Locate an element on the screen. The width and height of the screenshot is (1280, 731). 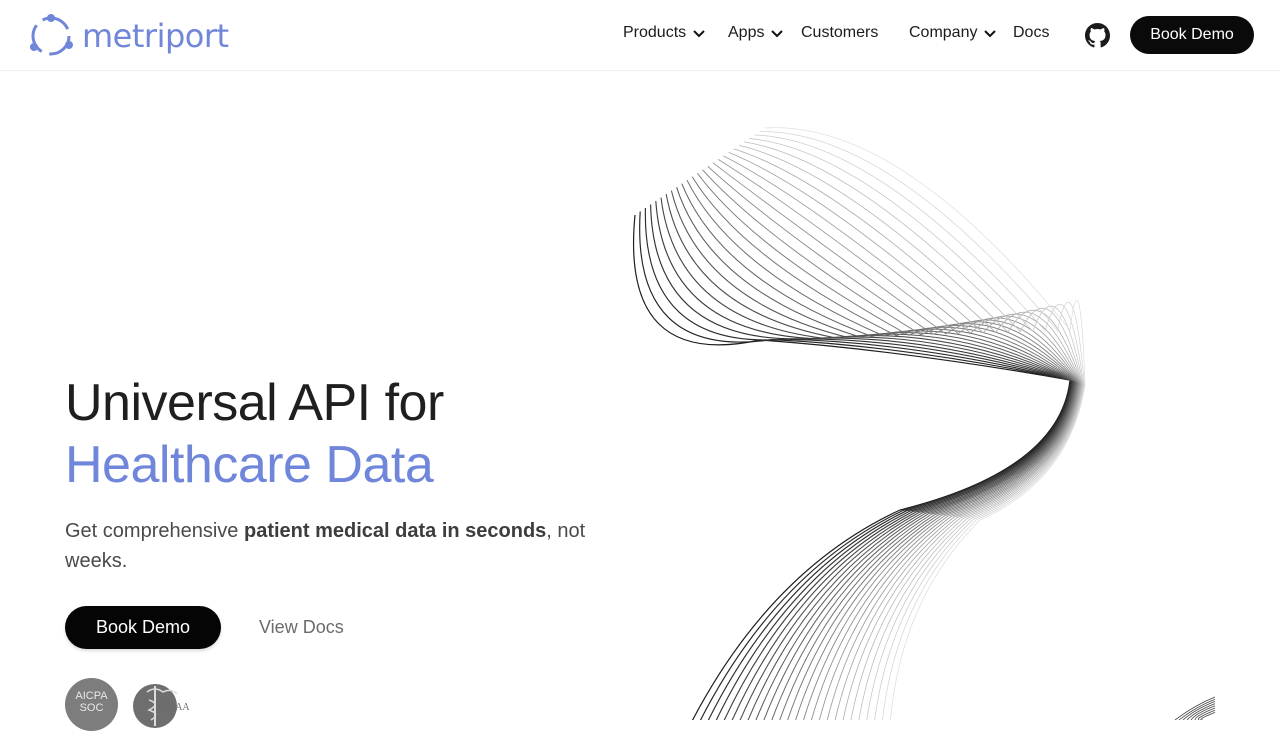
nav-item-apps: Apps is located at coordinates (756, 33).